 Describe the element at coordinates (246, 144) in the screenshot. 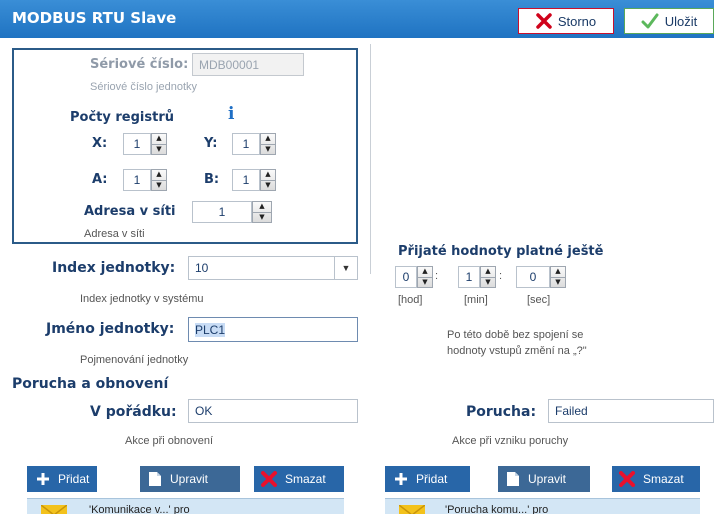

I see `y-stepper-value: 1` at that location.